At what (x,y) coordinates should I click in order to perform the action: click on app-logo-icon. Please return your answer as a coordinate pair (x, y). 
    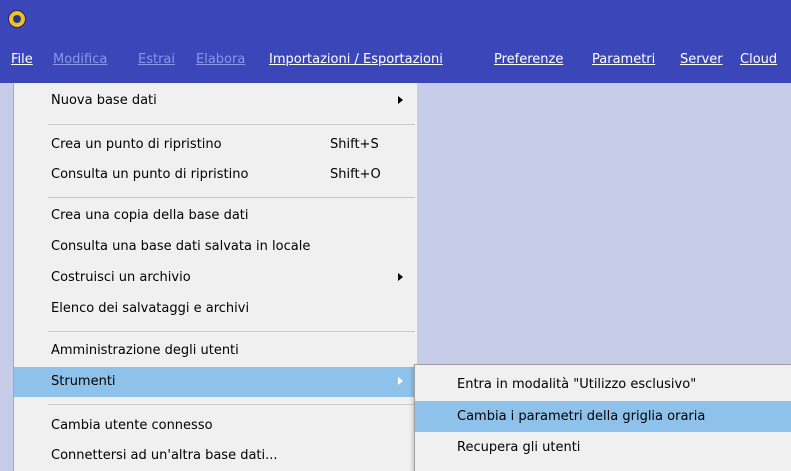
    Looking at the image, I should click on (17, 19).